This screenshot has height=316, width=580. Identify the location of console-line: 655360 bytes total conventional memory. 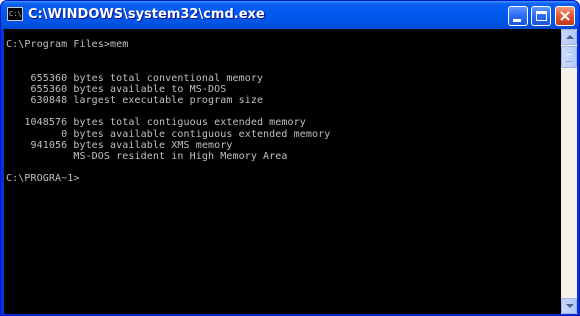
(135, 78).